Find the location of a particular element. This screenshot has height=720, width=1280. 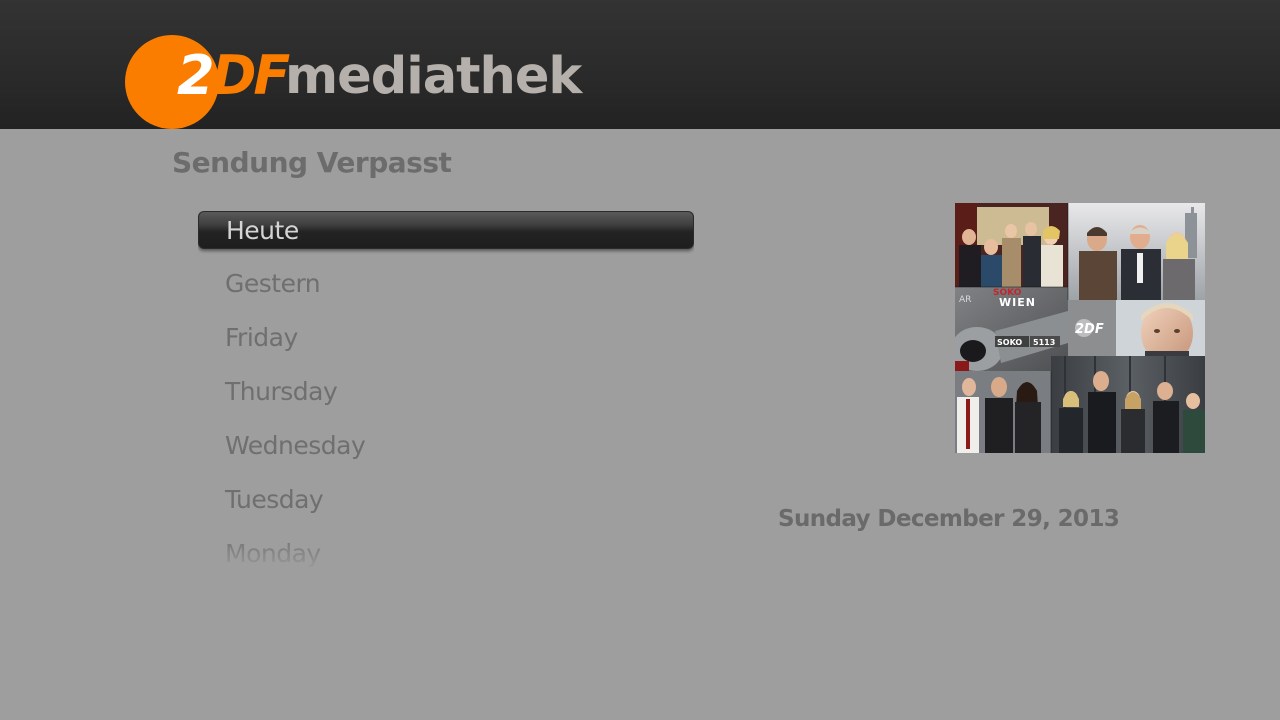

collage-tile-zdf-small: 2DF is located at coordinates (1092, 328).